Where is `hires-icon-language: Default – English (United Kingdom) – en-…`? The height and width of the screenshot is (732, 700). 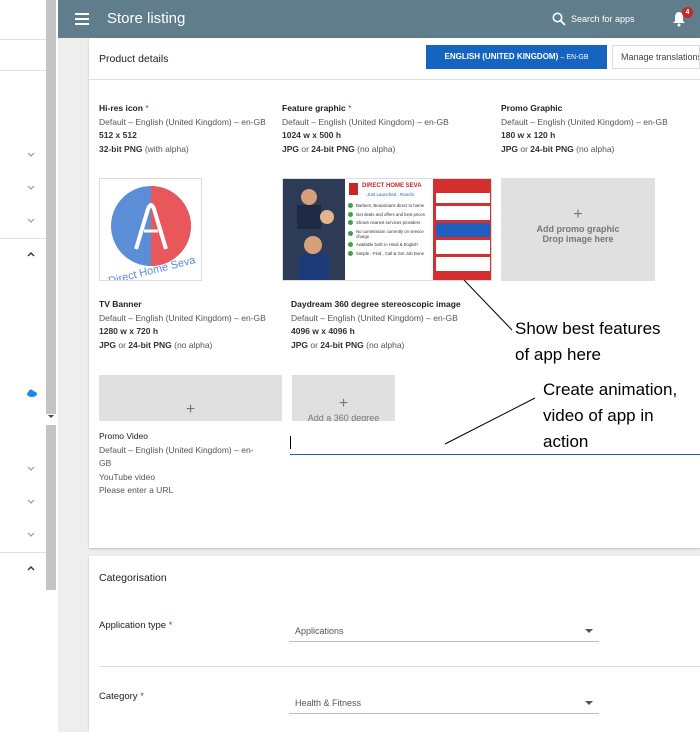 hires-icon-language: Default – English (United Kingdom) – en-… is located at coordinates (182, 121).